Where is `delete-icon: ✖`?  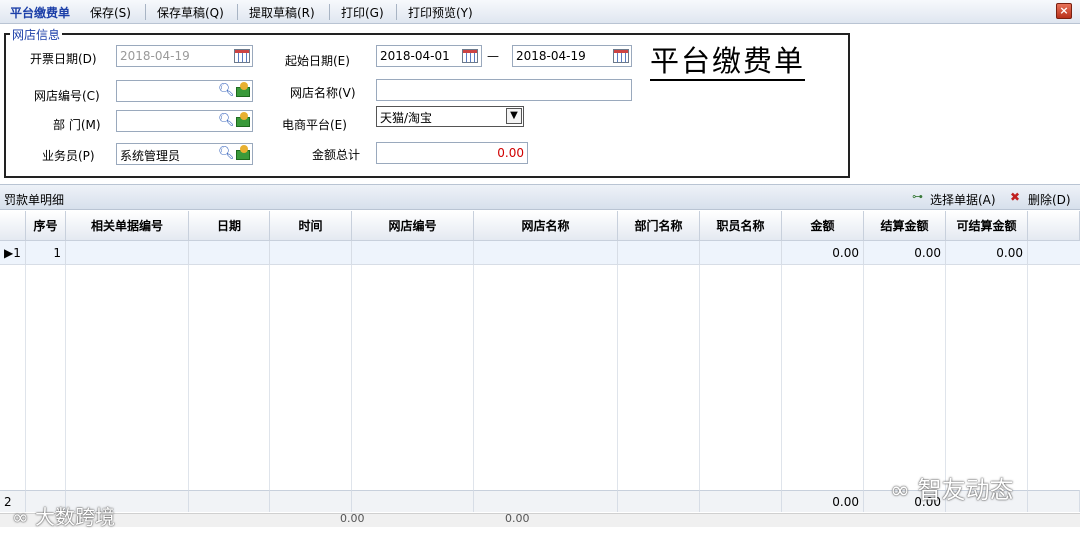 delete-icon: ✖ is located at coordinates (1015, 197).